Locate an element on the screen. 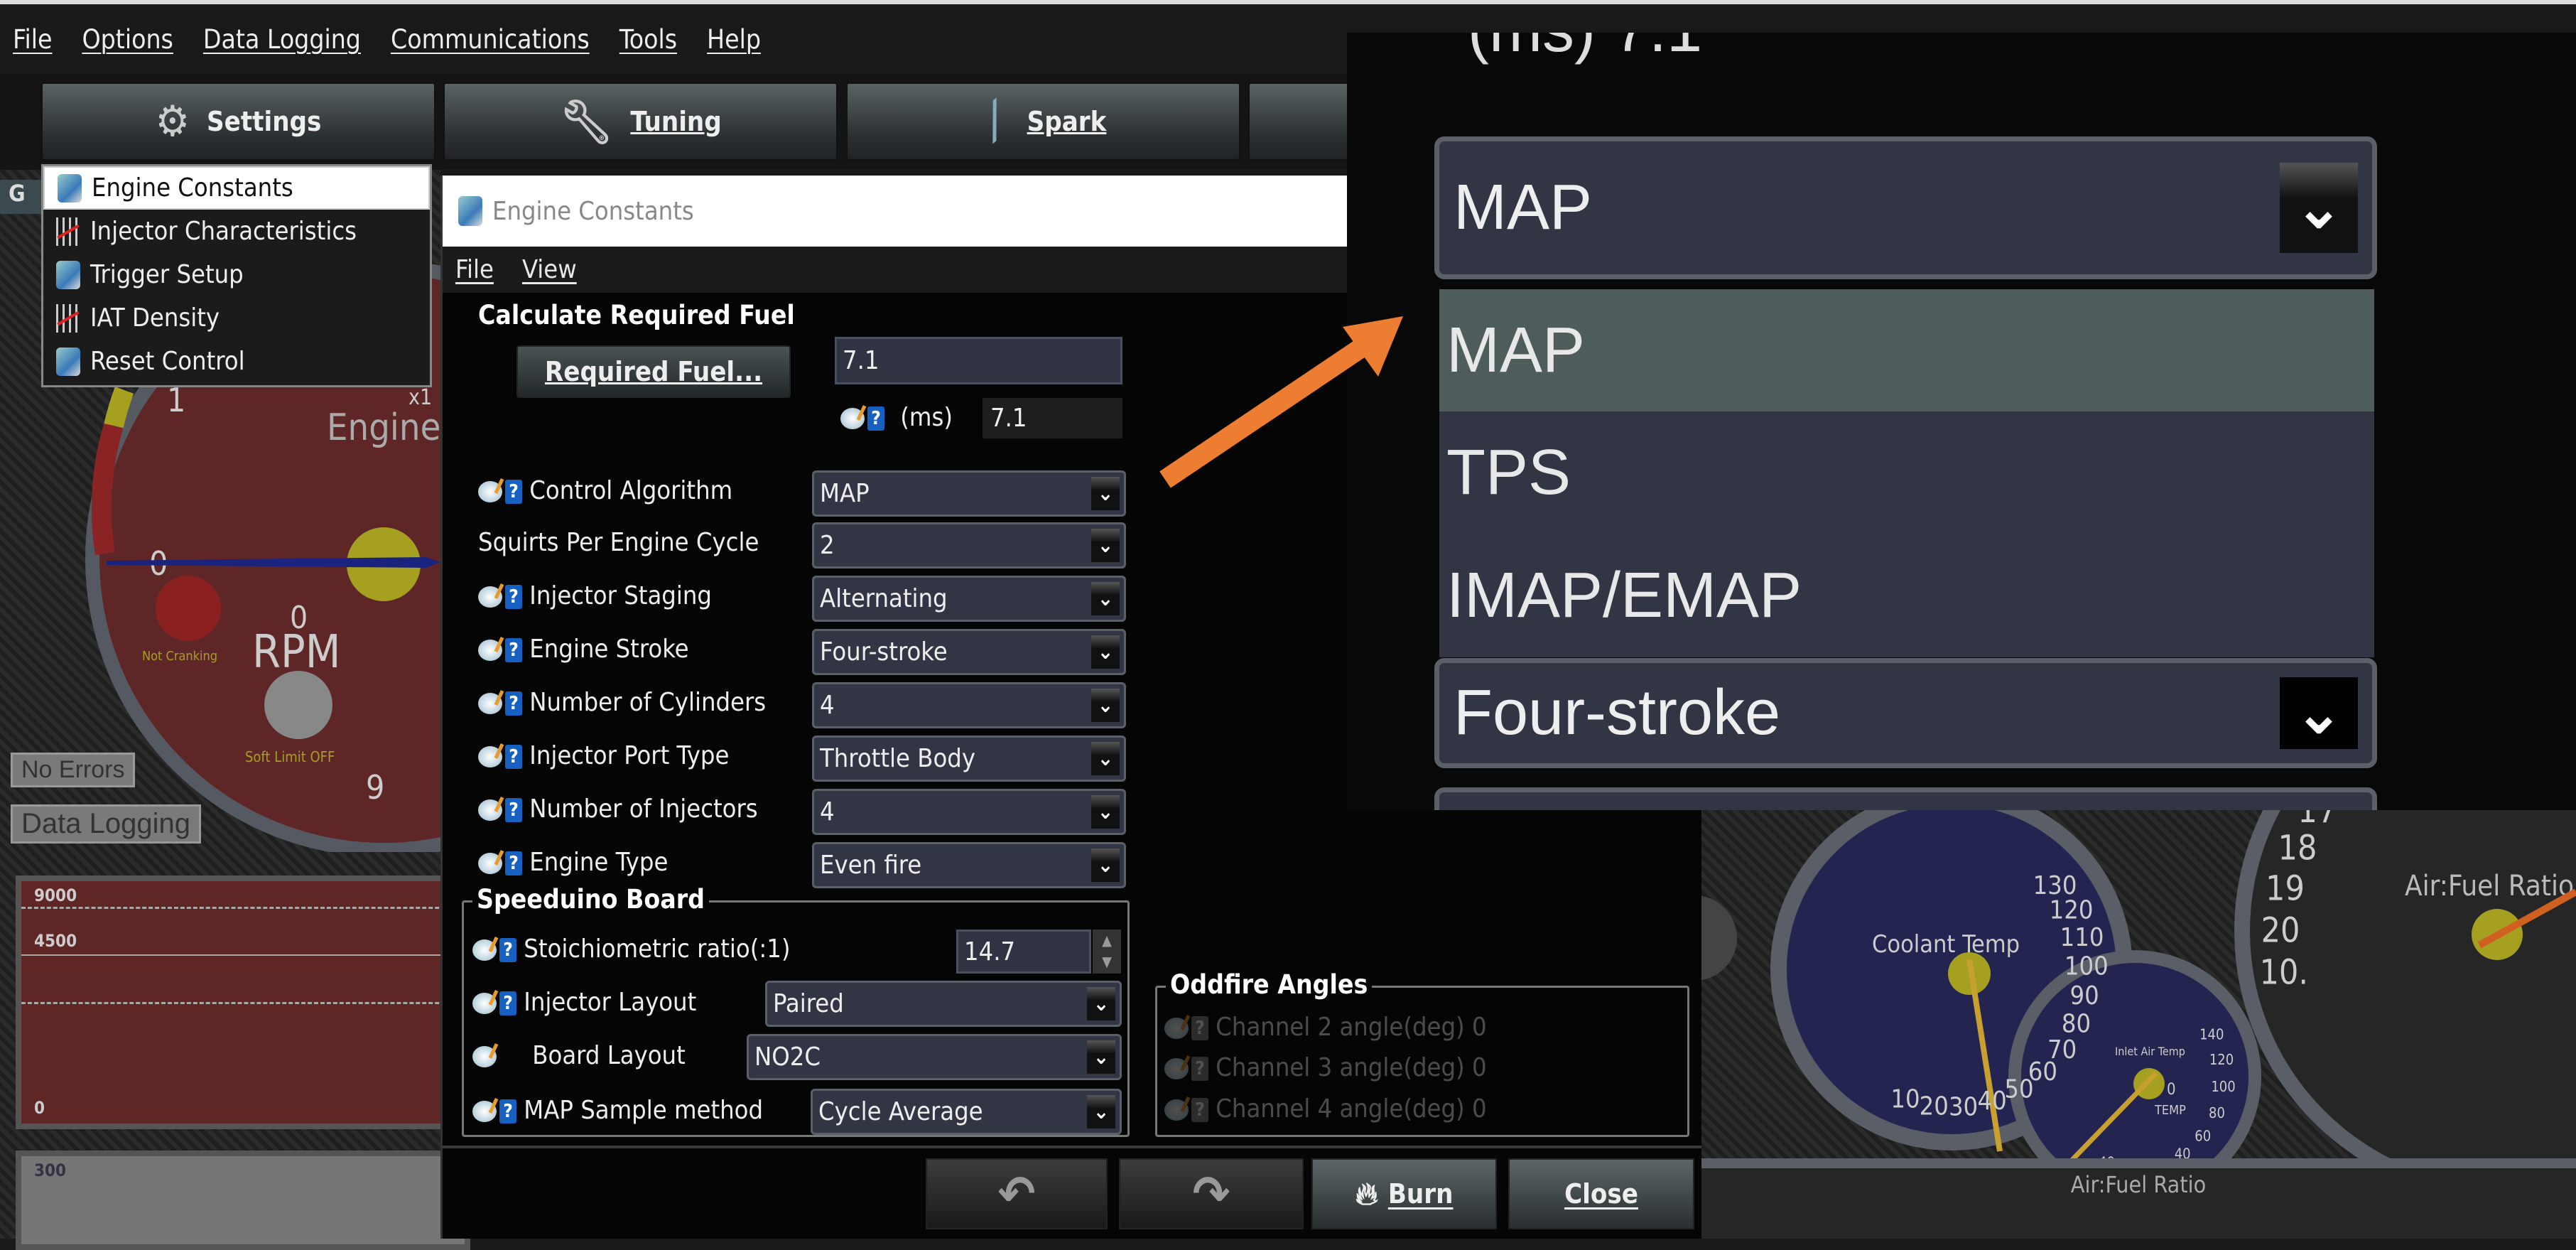  rpm-gauge-title: Engine is located at coordinates (383, 427).